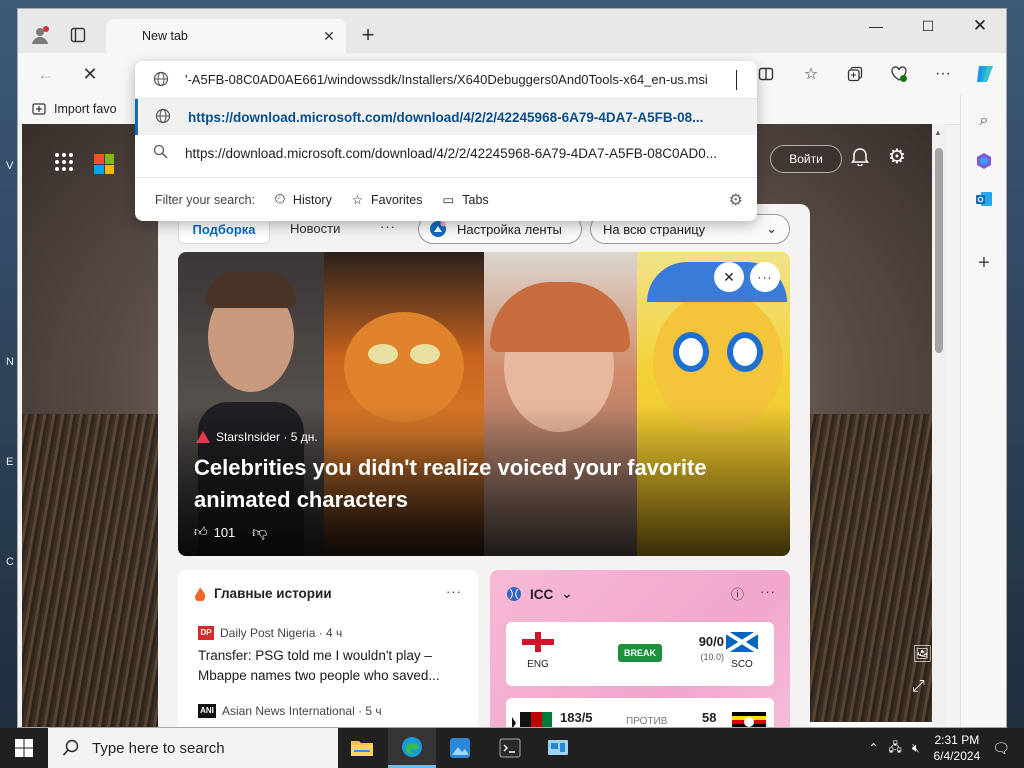 The width and height of the screenshot is (1024, 768). I want to click on more-dots-icon: ···, so click(765, 277).